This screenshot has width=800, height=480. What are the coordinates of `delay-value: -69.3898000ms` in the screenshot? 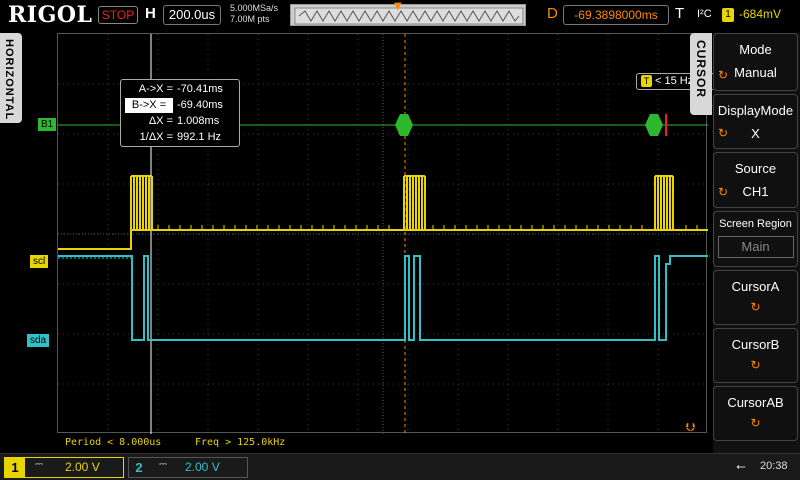 It's located at (616, 15).